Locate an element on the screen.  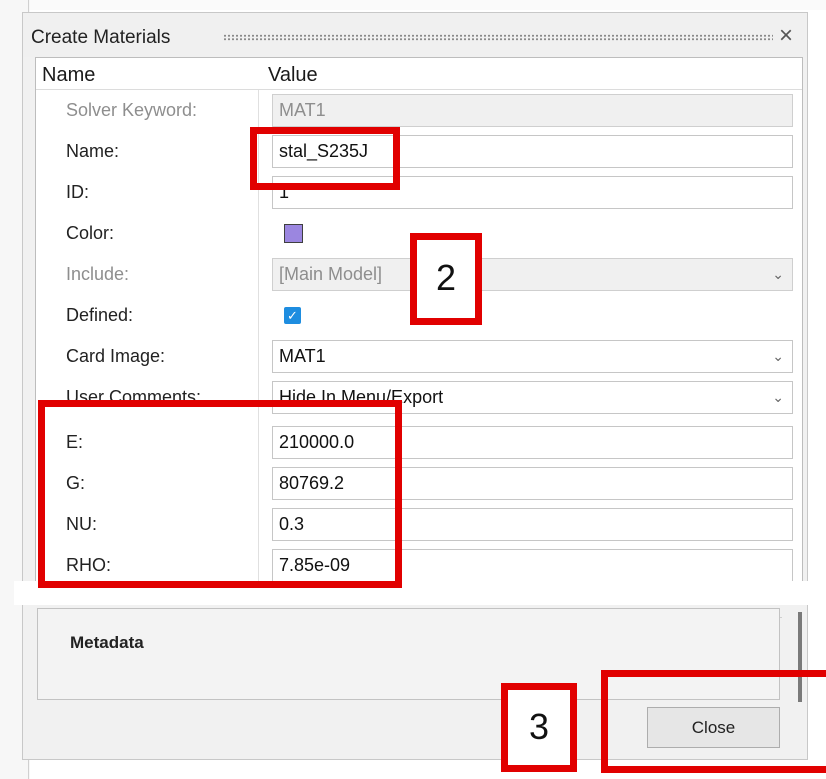
row-label: ID: is located at coordinates (78, 192).